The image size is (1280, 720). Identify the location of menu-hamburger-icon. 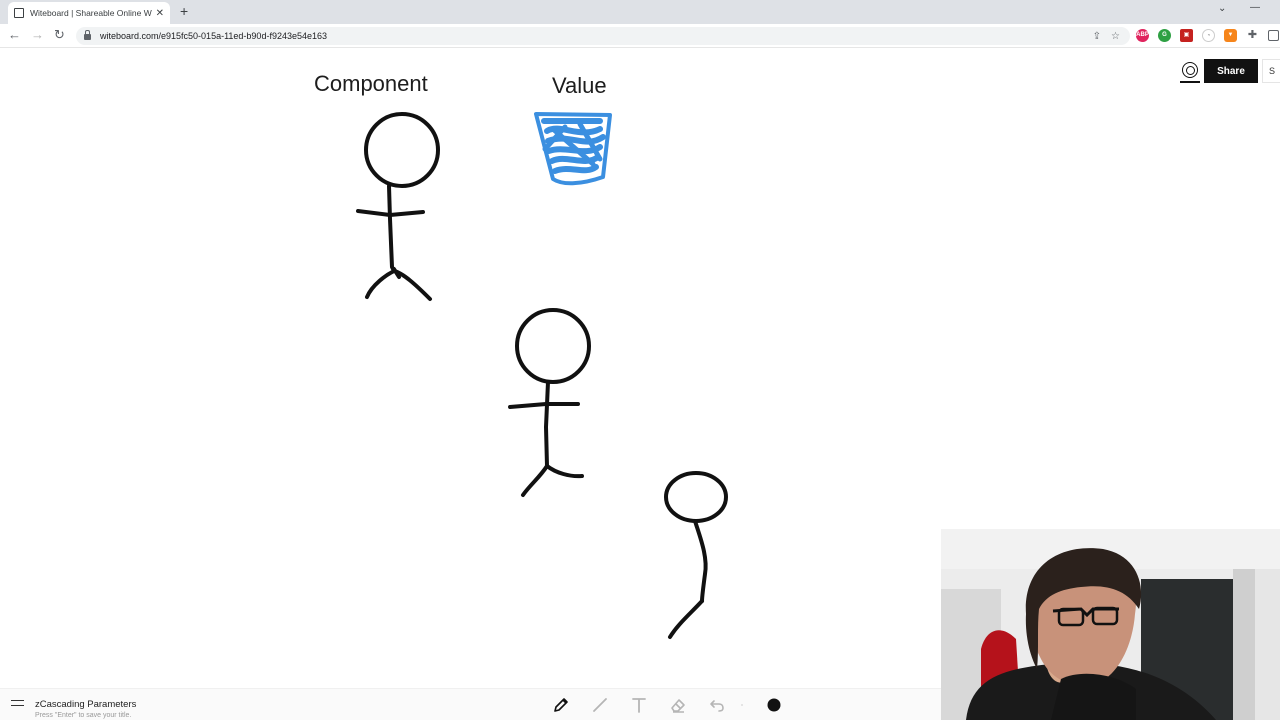
(17, 703).